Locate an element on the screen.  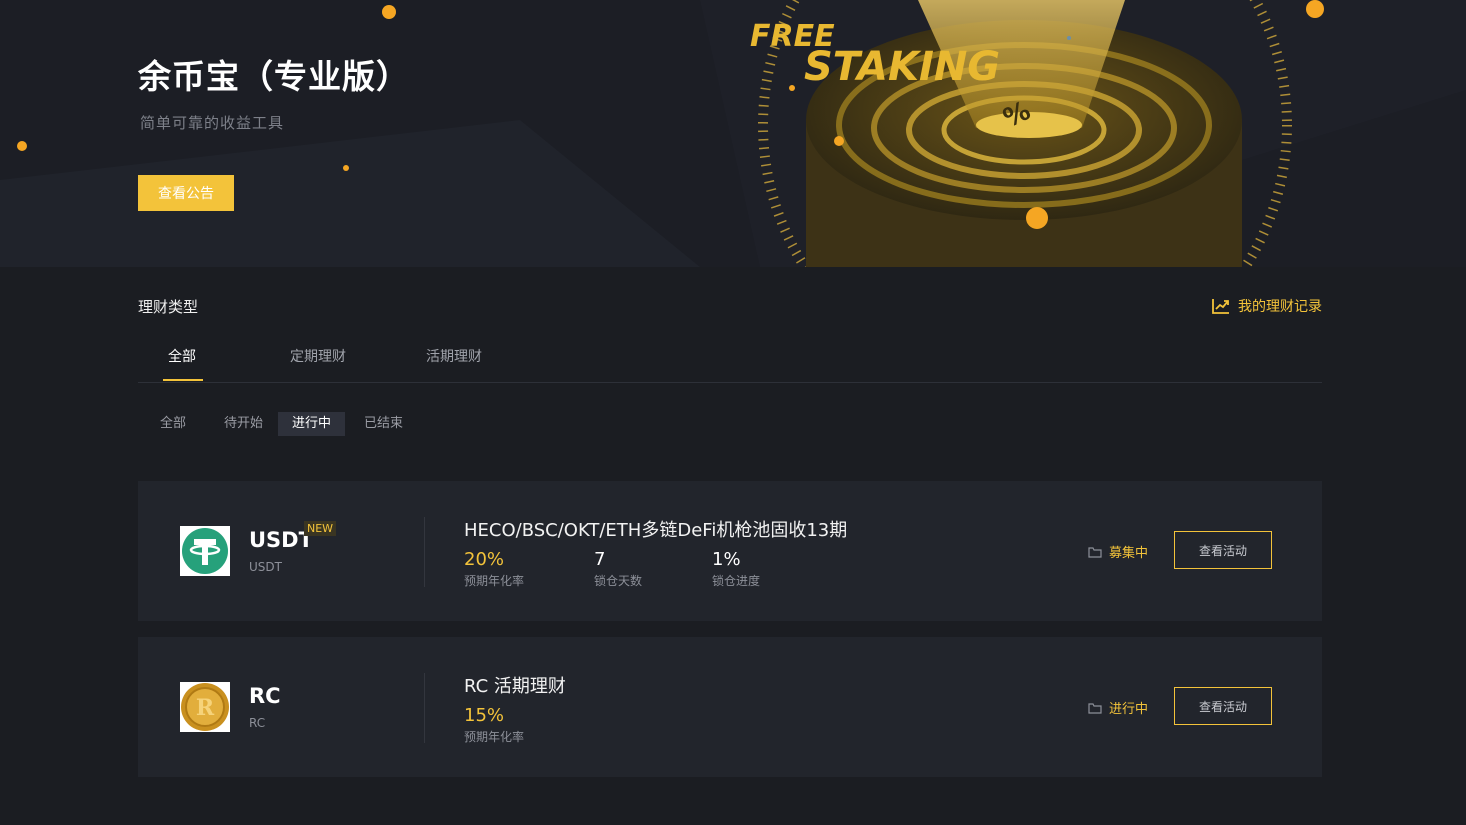
status-label: 进行中 is located at coordinates (1129, 709).